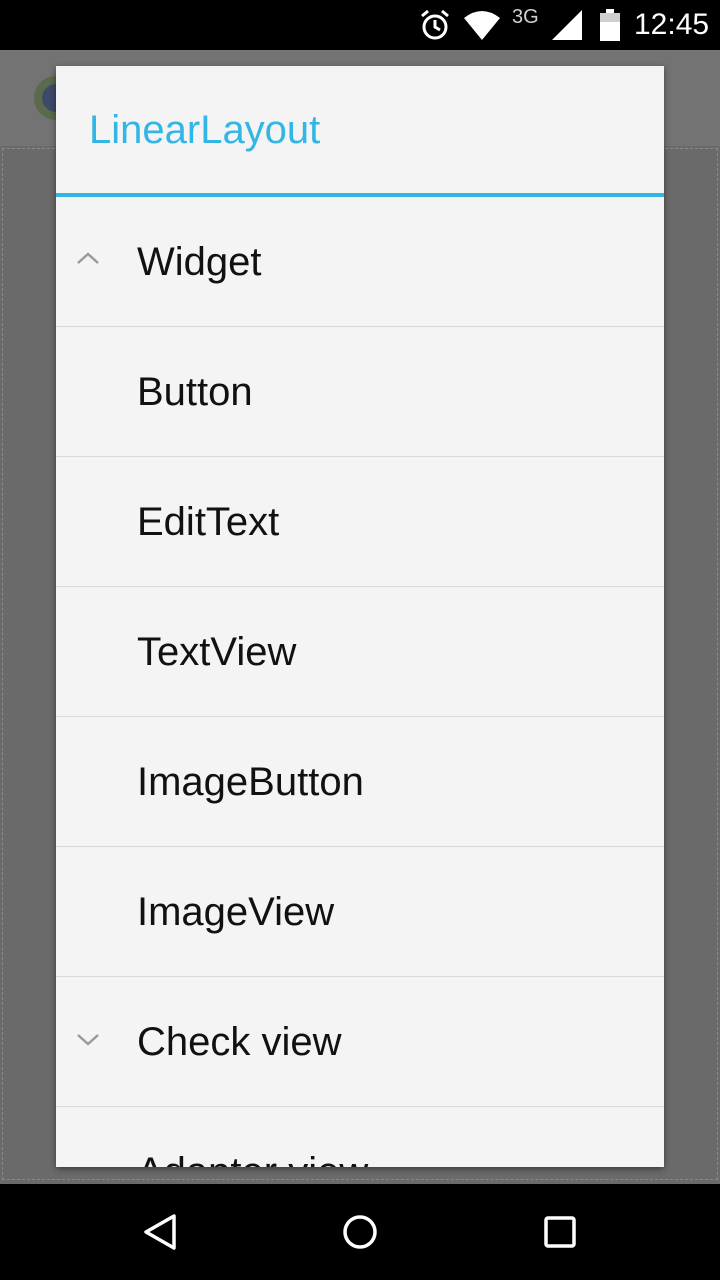 Image resolution: width=720 pixels, height=1280 pixels. What do you see at coordinates (482, 25) in the screenshot?
I see `wifi-icon` at bounding box center [482, 25].